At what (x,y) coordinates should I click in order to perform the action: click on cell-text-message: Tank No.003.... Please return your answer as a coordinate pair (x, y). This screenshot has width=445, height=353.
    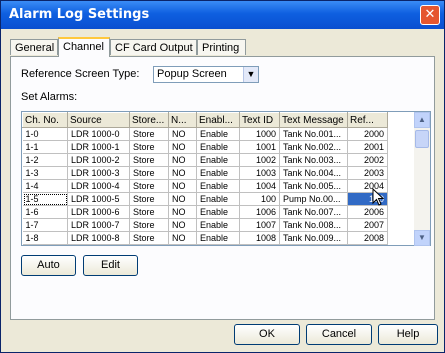
    Looking at the image, I should click on (313, 160).